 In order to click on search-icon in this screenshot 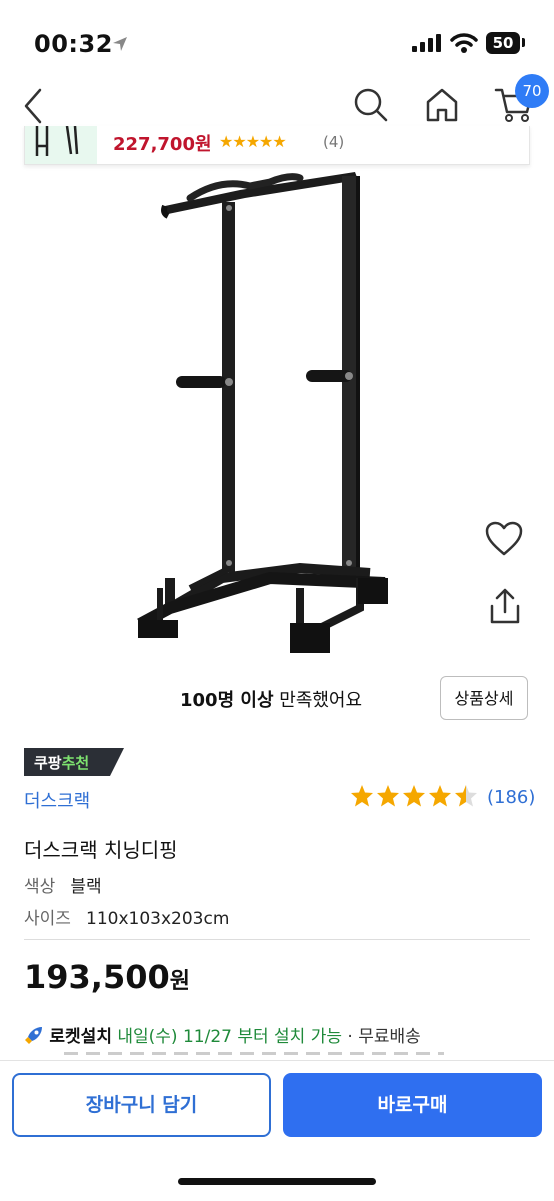, I will do `click(371, 105)`.